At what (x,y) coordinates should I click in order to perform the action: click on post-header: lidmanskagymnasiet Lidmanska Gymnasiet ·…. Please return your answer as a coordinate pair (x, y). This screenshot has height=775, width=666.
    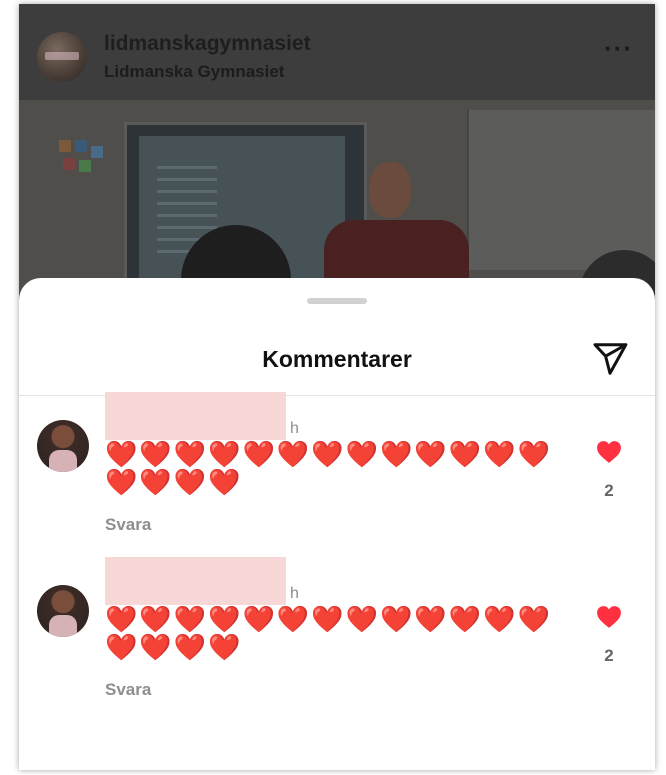
    Looking at the image, I should click on (337, 52).